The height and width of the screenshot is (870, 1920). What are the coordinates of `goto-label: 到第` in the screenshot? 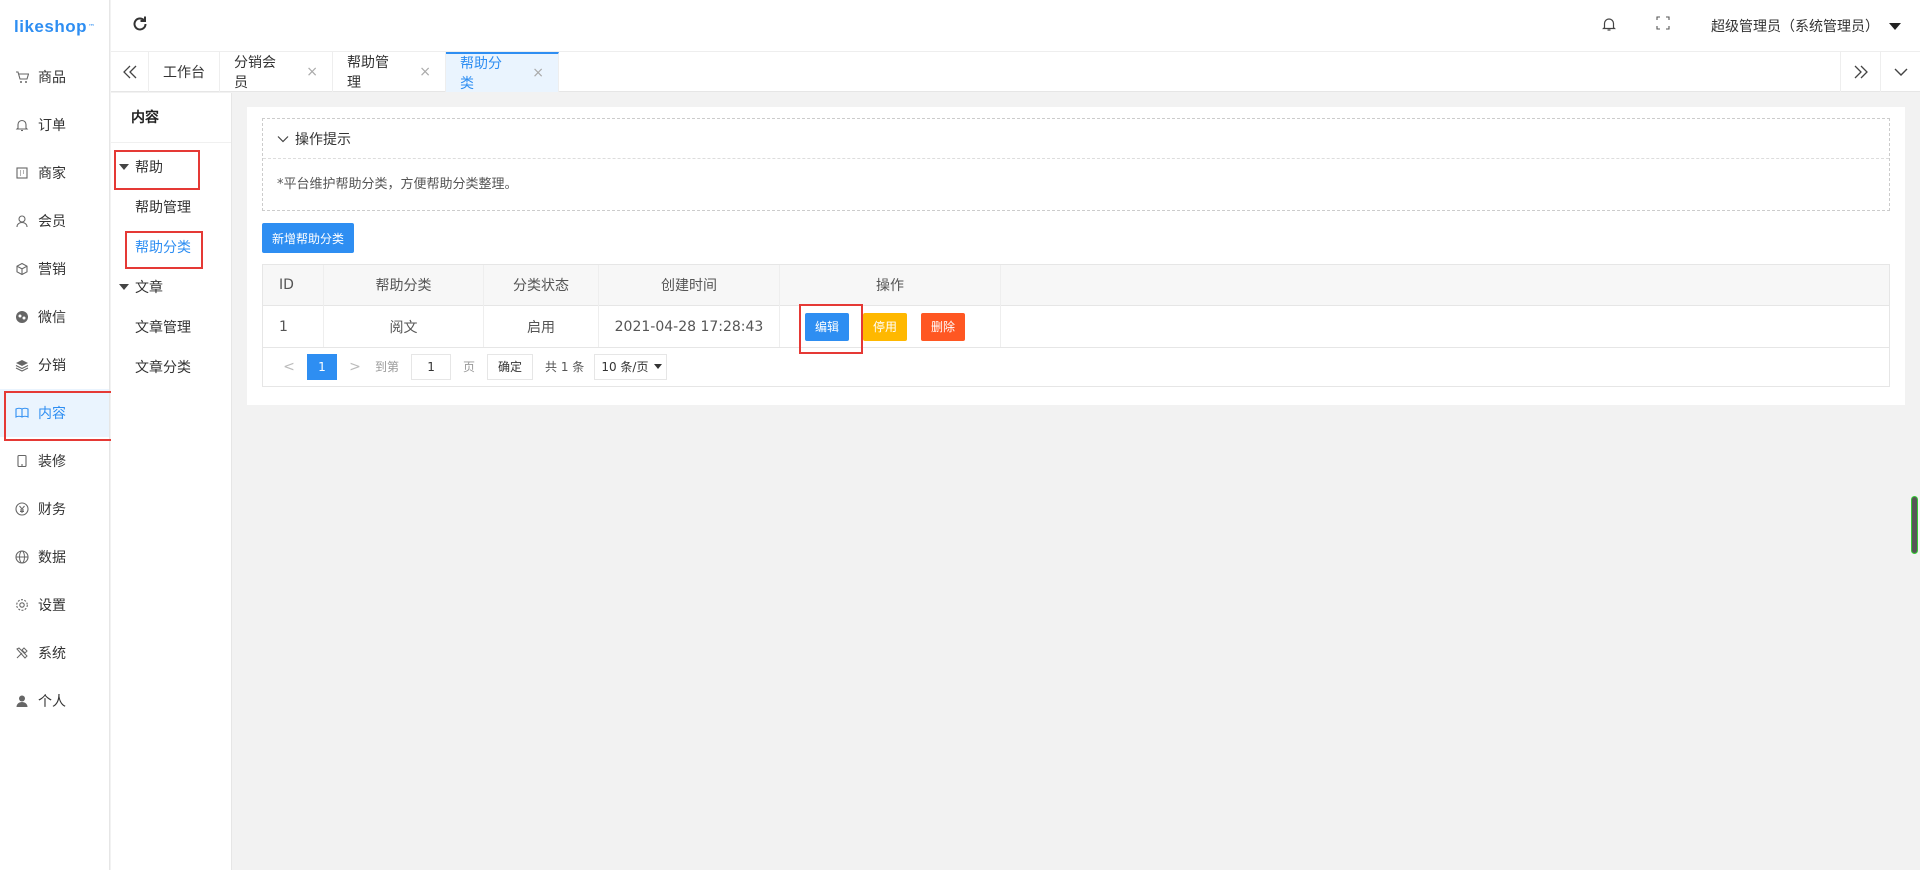 It's located at (387, 367).